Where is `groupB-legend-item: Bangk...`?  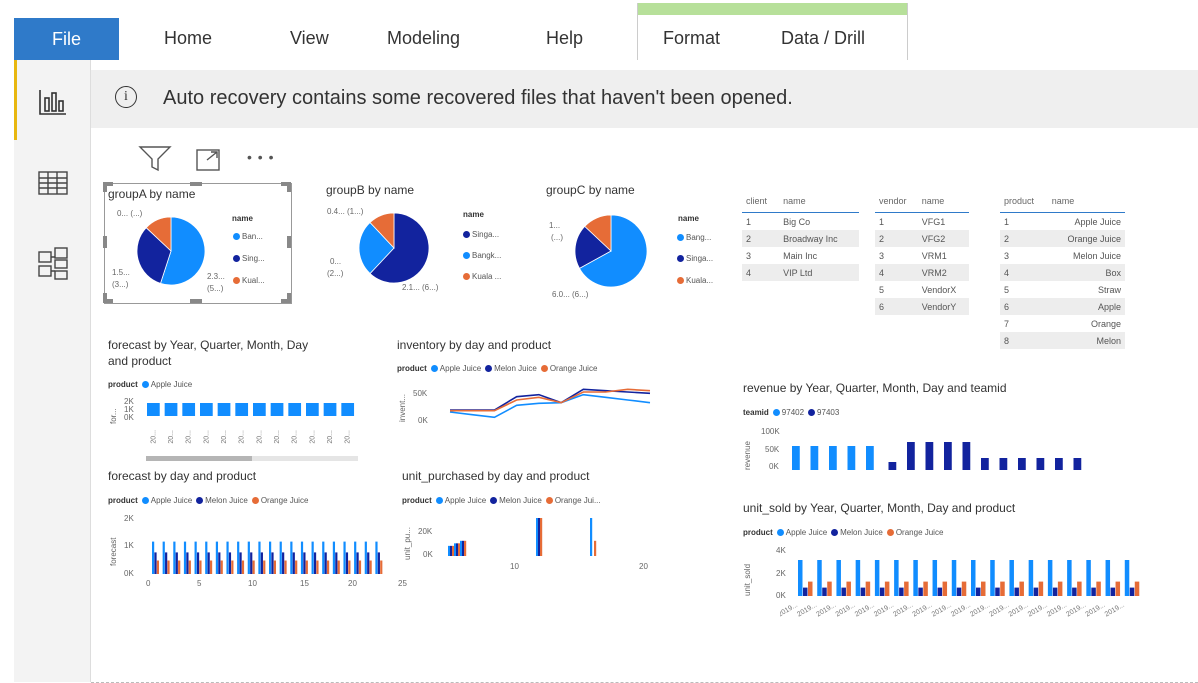
groupB-legend-item: Bangk... is located at coordinates (480, 255).